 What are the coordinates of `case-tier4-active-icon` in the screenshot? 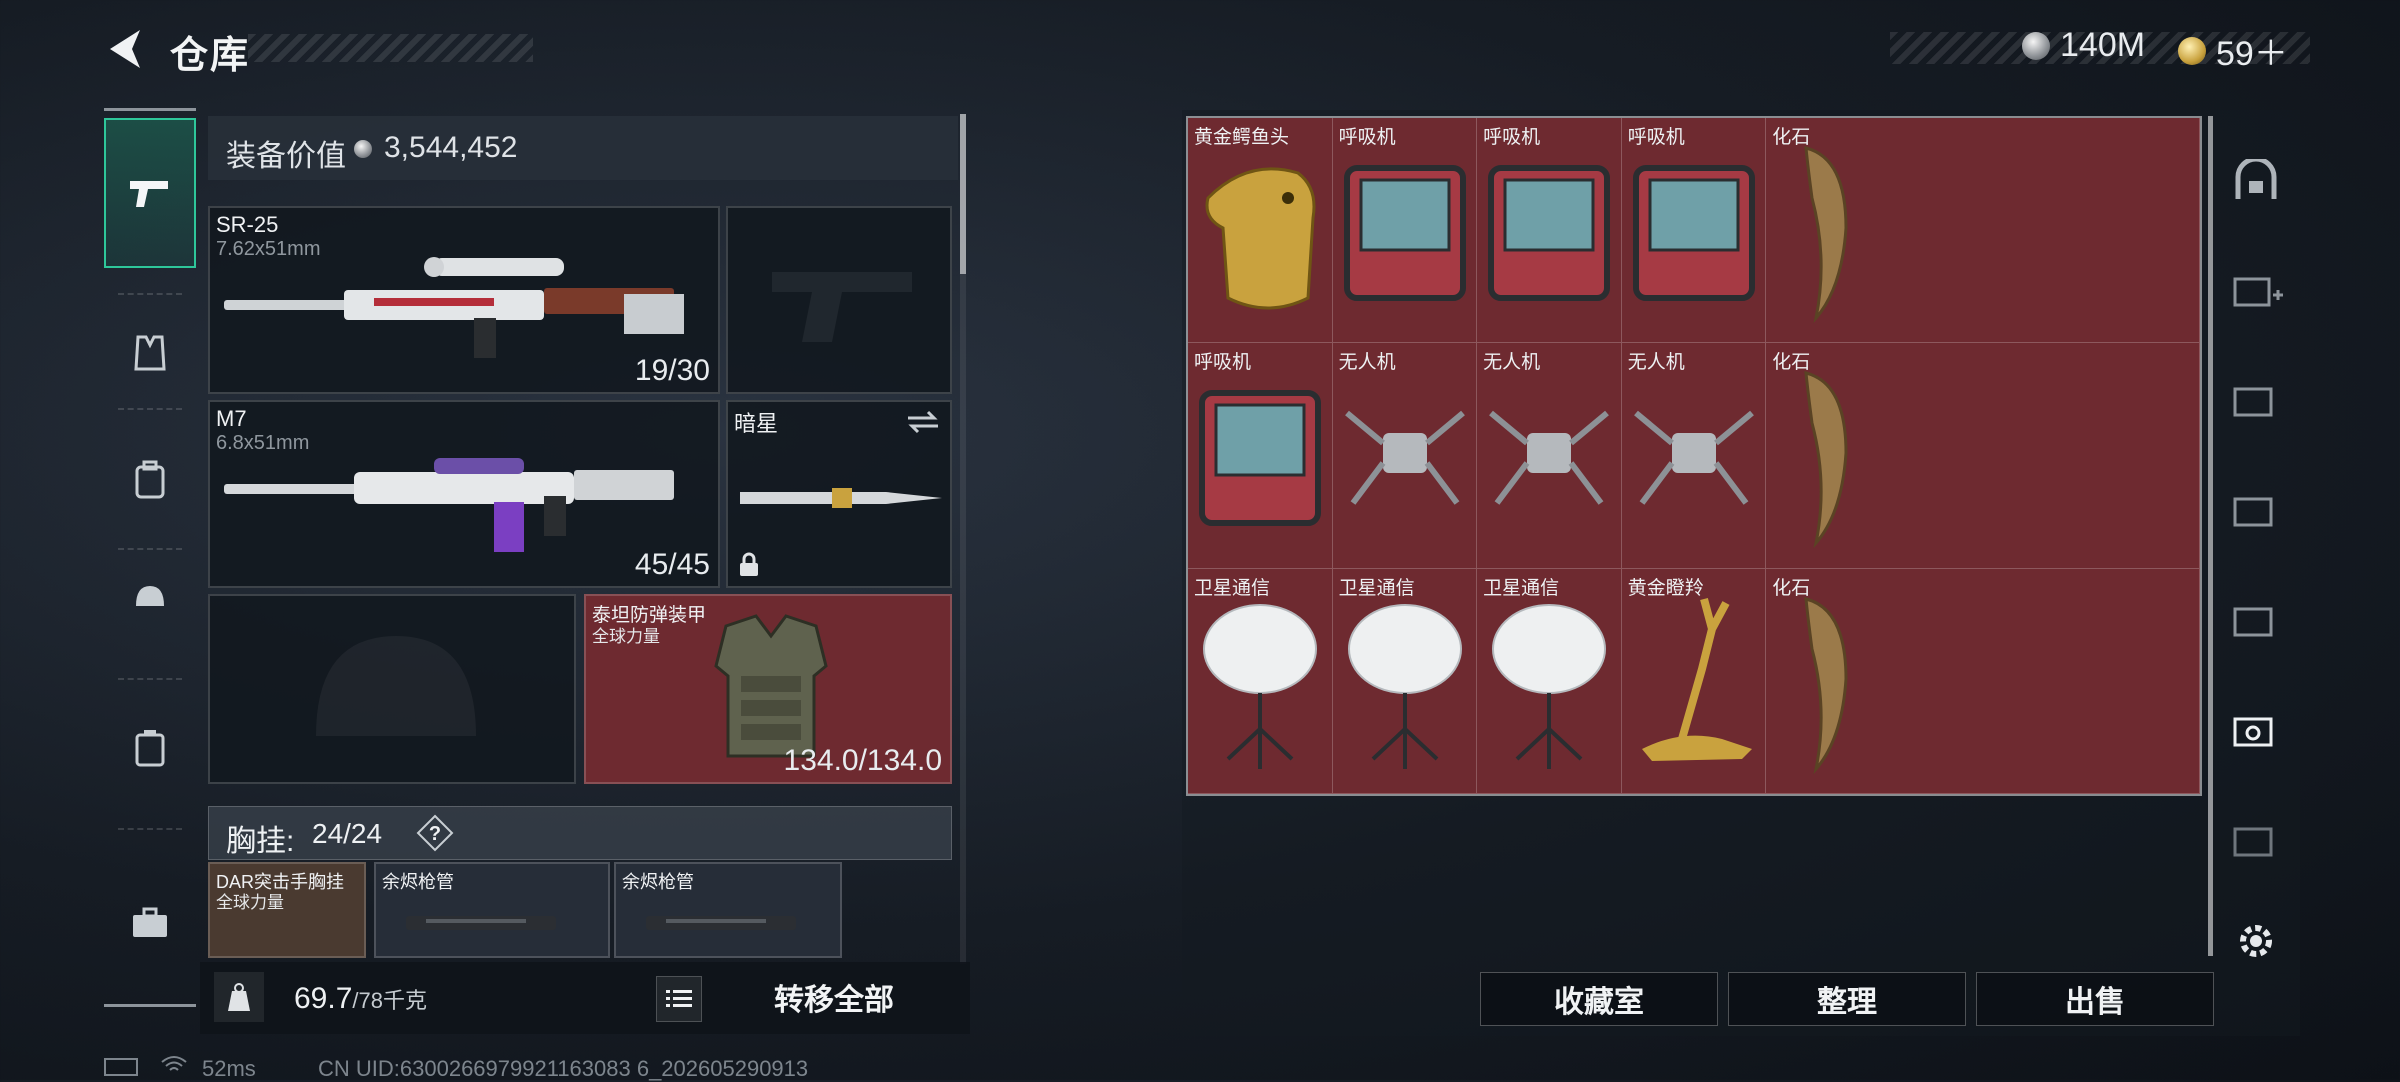 It's located at (2253, 732).